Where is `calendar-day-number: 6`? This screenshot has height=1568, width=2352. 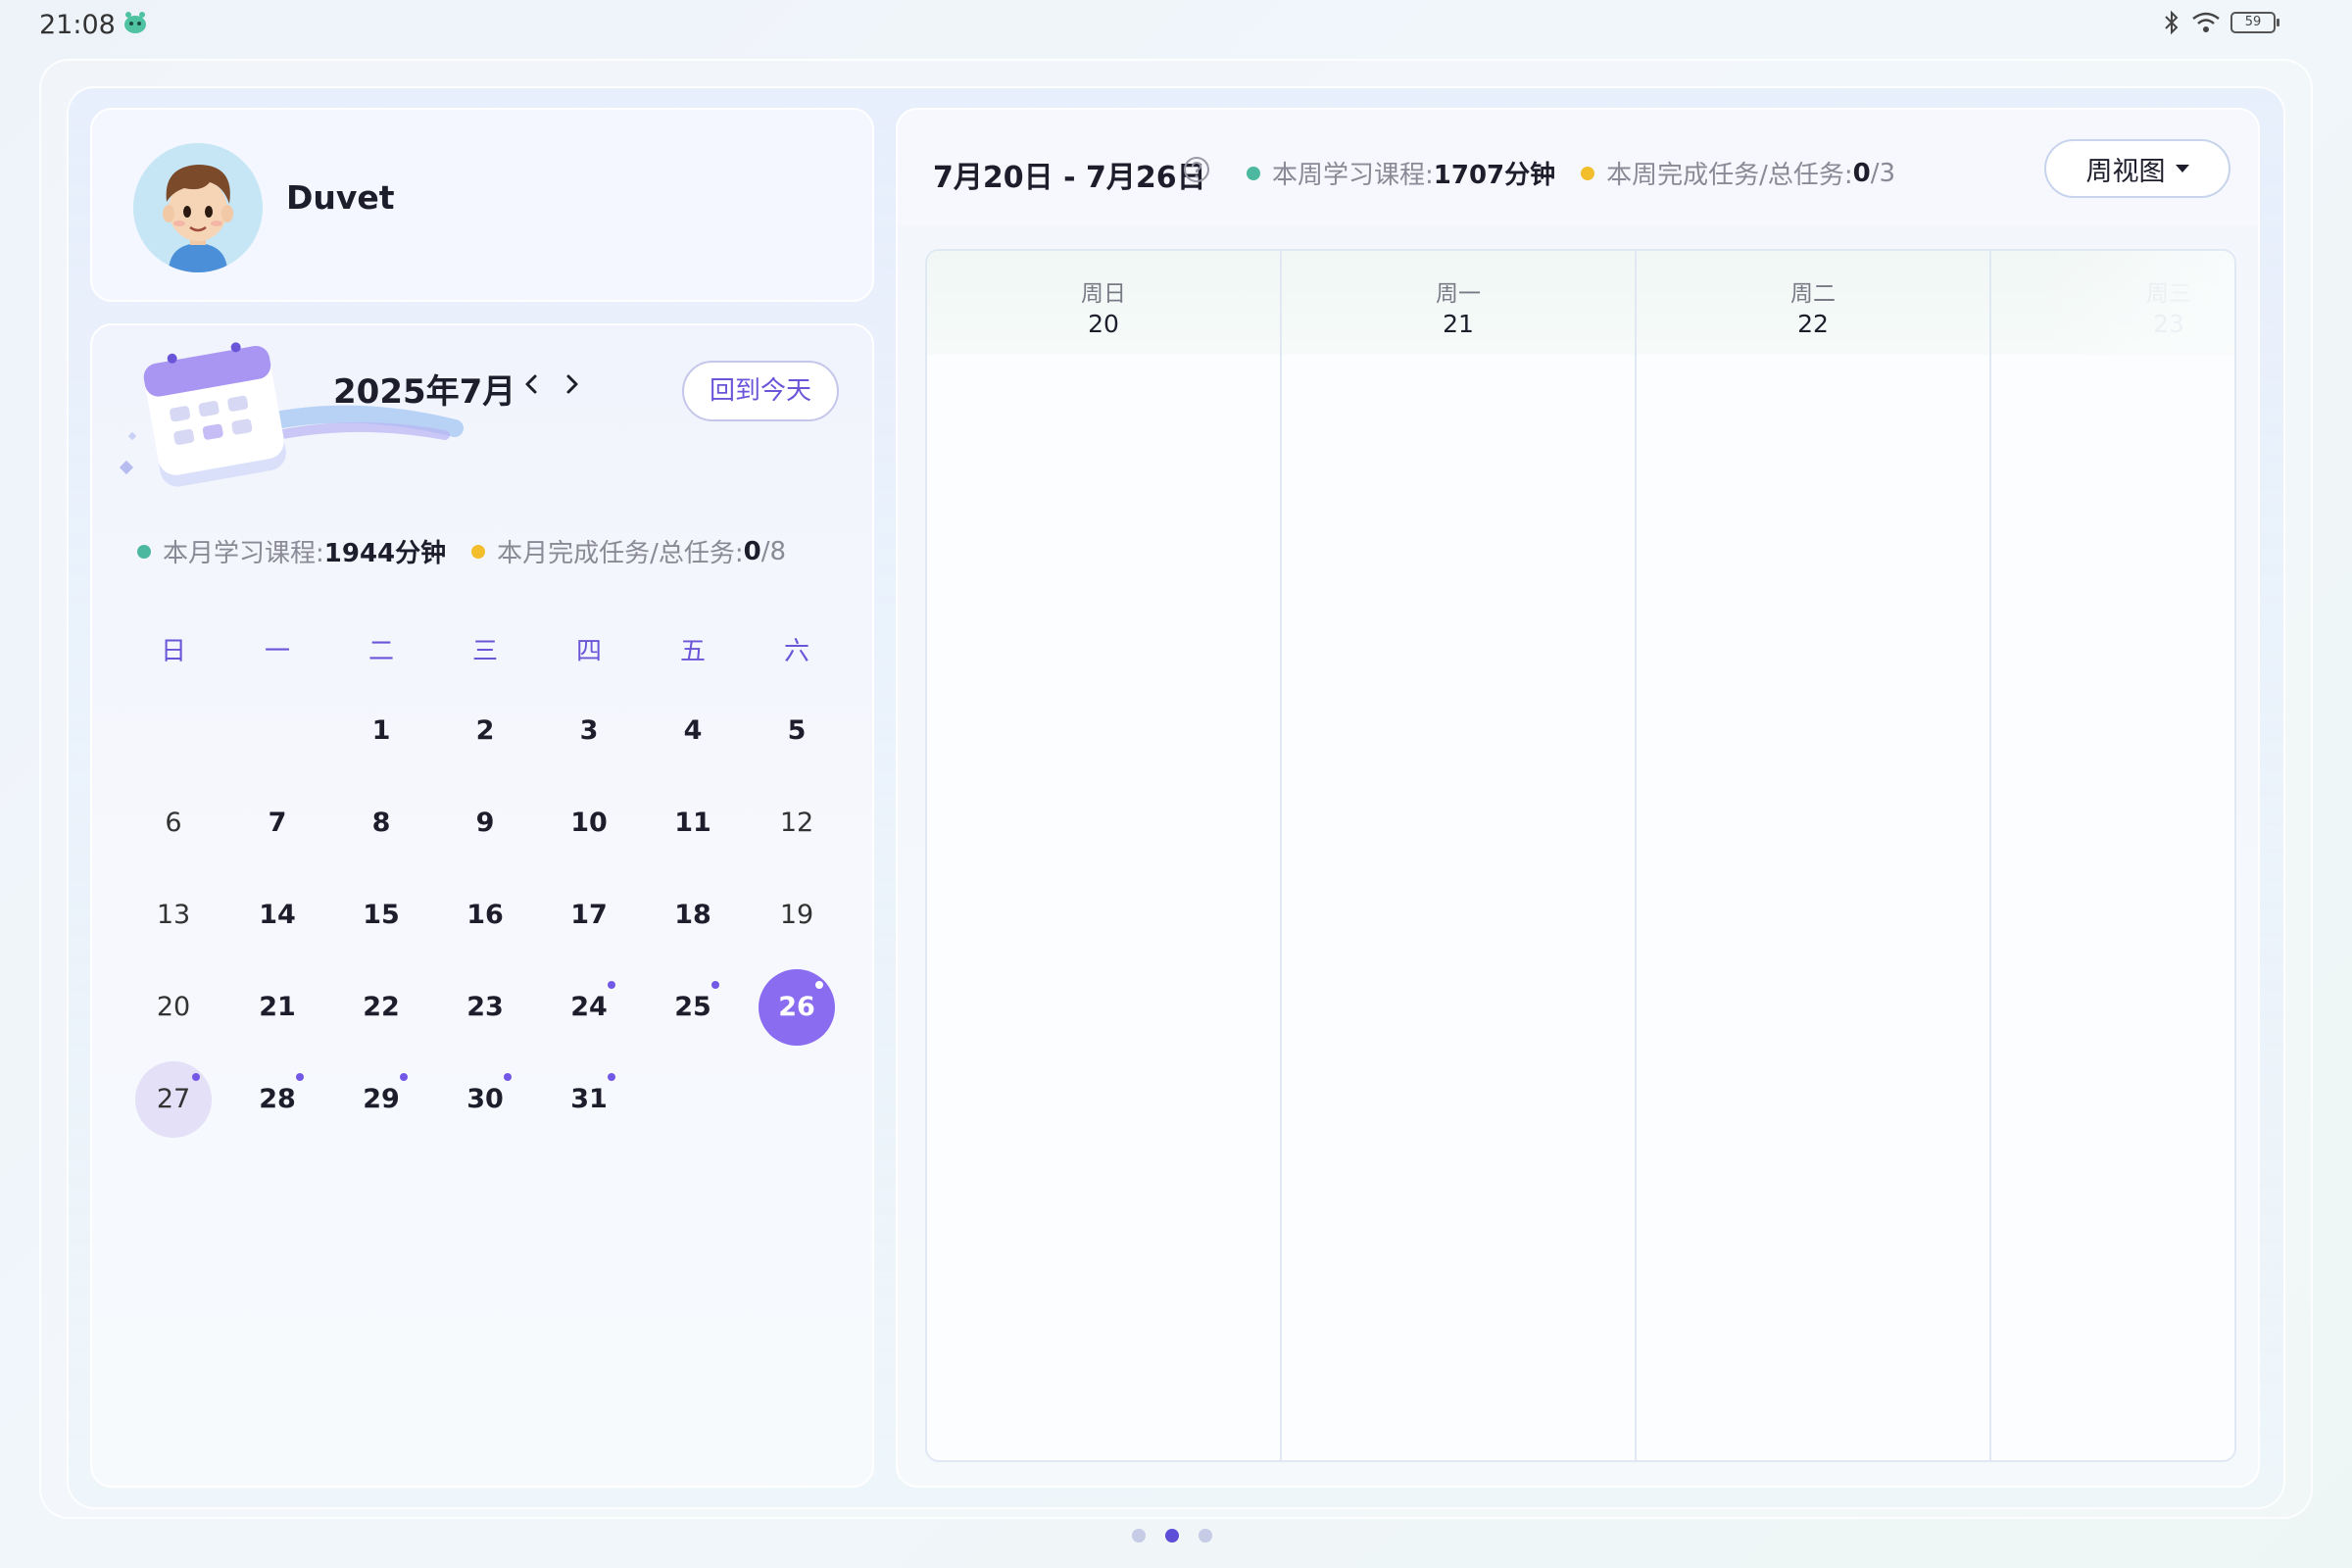 calendar-day-number: 6 is located at coordinates (173, 823).